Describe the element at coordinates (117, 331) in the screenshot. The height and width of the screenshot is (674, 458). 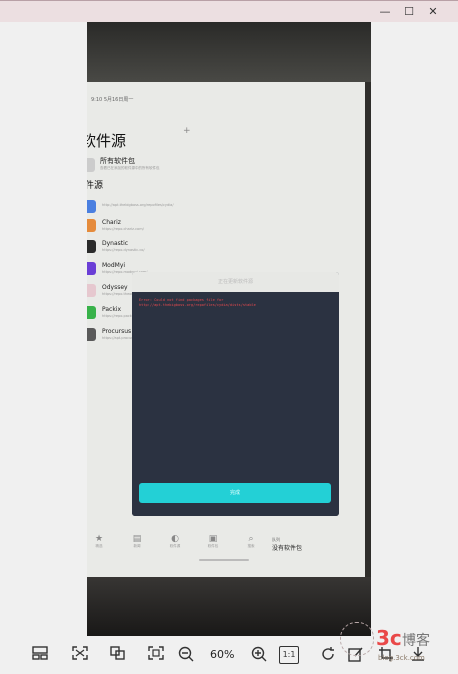
I see `source-name: Procursus` at that location.